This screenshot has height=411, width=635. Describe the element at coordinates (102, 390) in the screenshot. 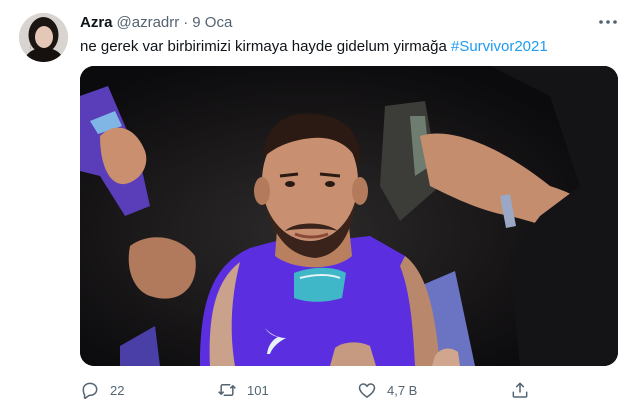

I see `reply-button: 22` at that location.